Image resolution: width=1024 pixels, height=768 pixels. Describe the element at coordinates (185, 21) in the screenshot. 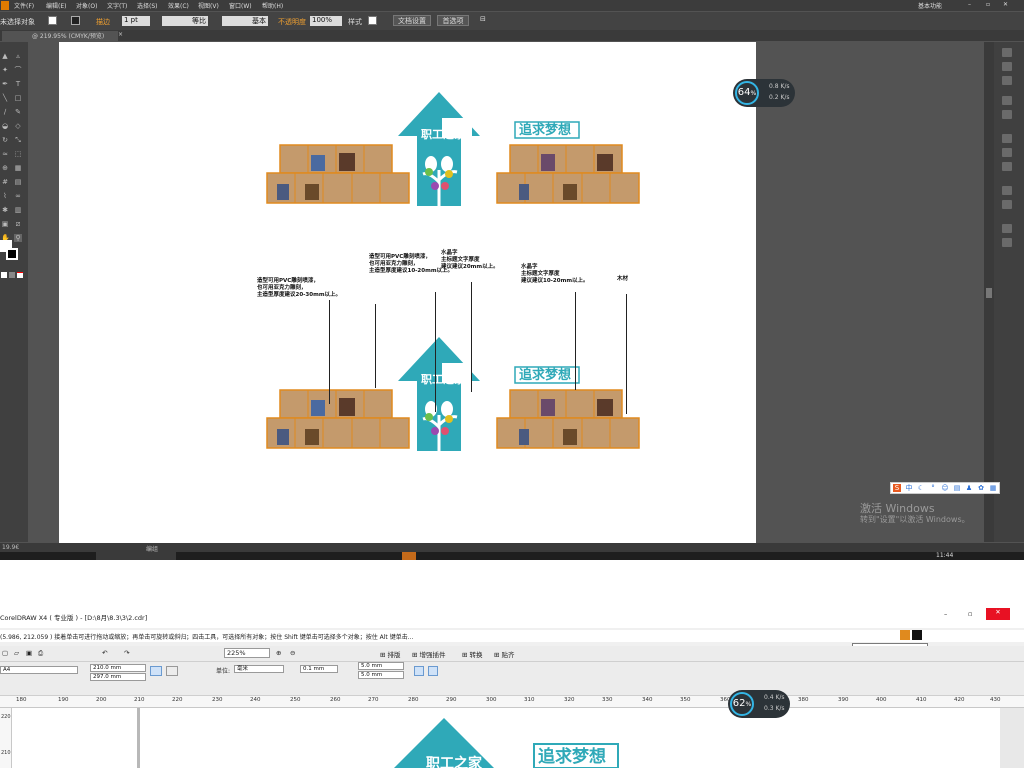

I see `variable-width-select: 等比` at that location.